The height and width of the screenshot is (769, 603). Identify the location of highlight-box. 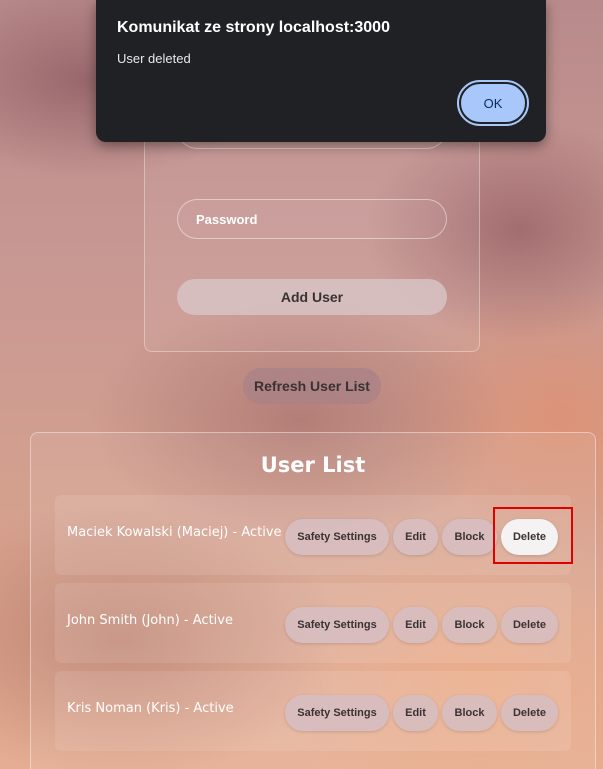
(533, 535).